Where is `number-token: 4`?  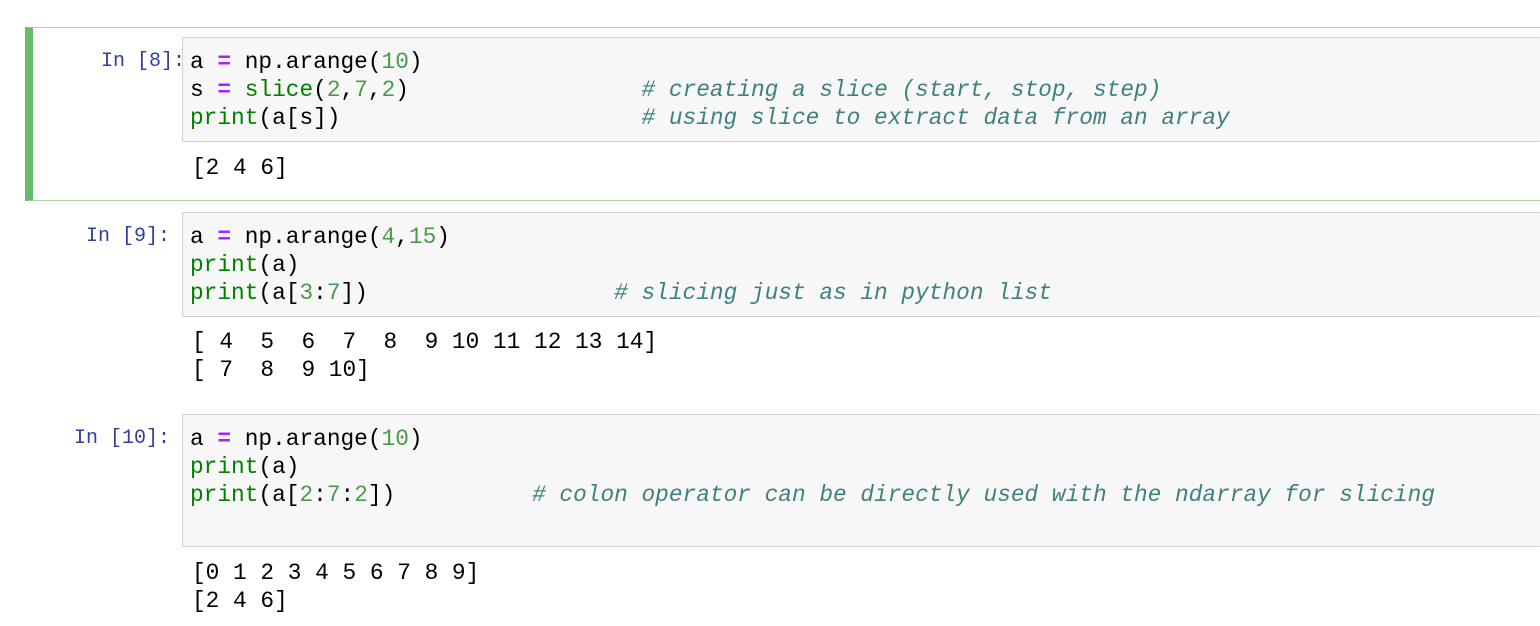
number-token: 4 is located at coordinates (388, 237).